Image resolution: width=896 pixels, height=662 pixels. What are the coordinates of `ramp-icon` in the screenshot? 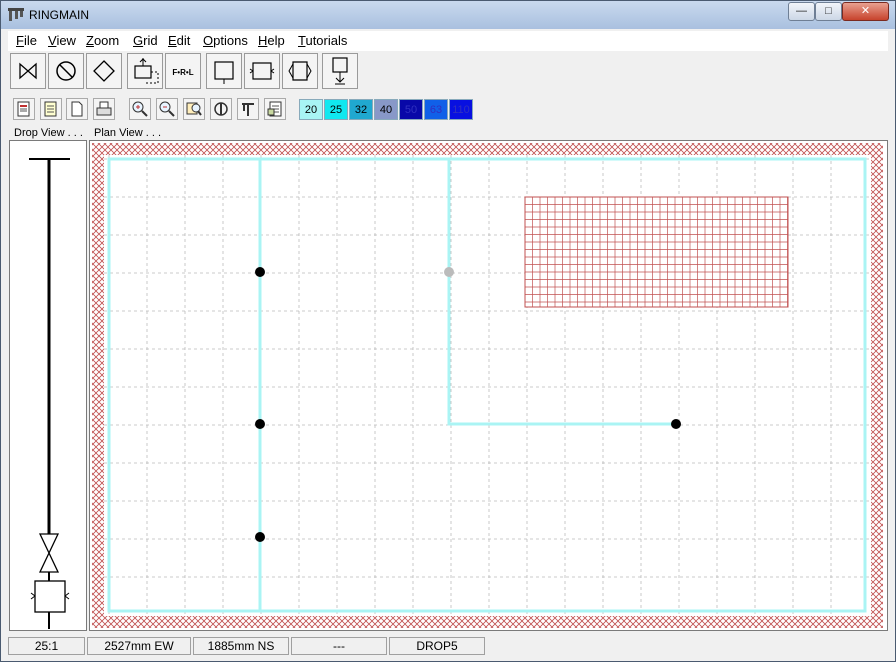 It's located at (146, 71).